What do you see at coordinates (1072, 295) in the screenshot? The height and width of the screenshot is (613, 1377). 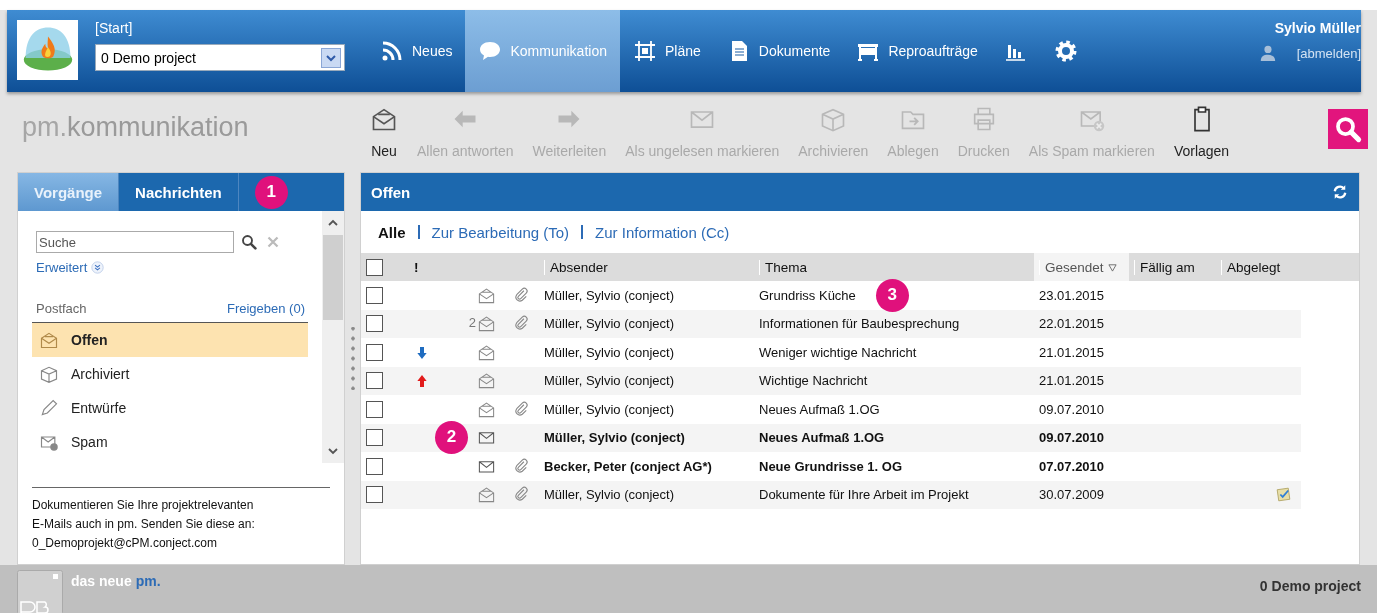 I see `date-cell: 23.01.2015` at bounding box center [1072, 295].